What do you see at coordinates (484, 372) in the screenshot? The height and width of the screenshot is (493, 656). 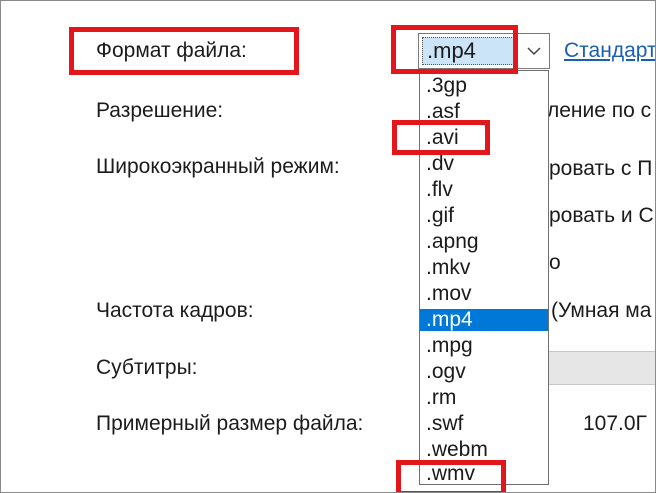 I see `format-option: .ogv` at bounding box center [484, 372].